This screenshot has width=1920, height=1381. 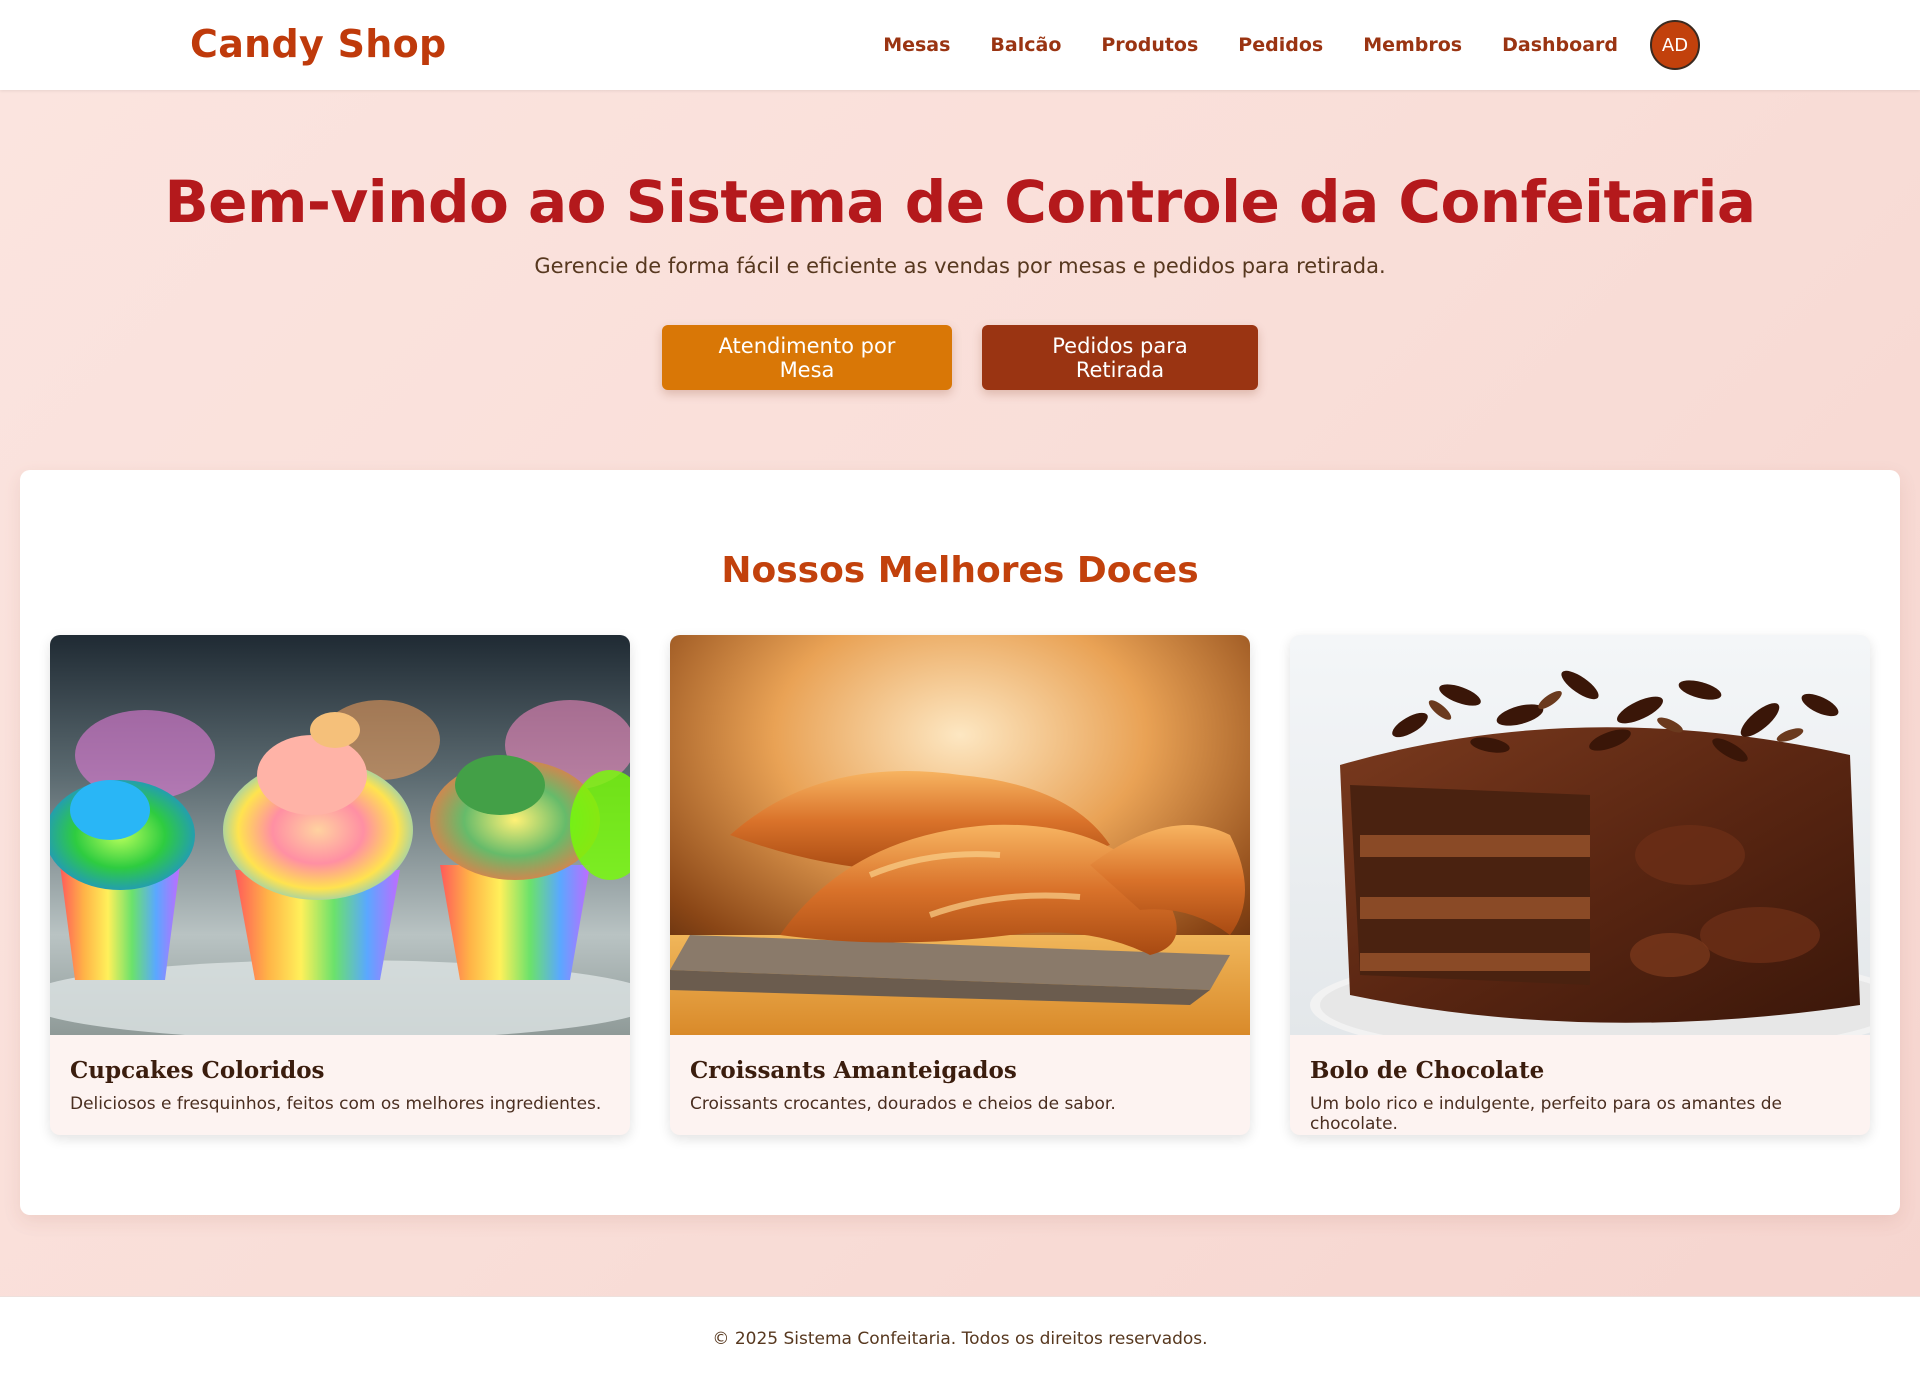 What do you see at coordinates (1675, 45) in the screenshot?
I see `user-avatar: AD` at bounding box center [1675, 45].